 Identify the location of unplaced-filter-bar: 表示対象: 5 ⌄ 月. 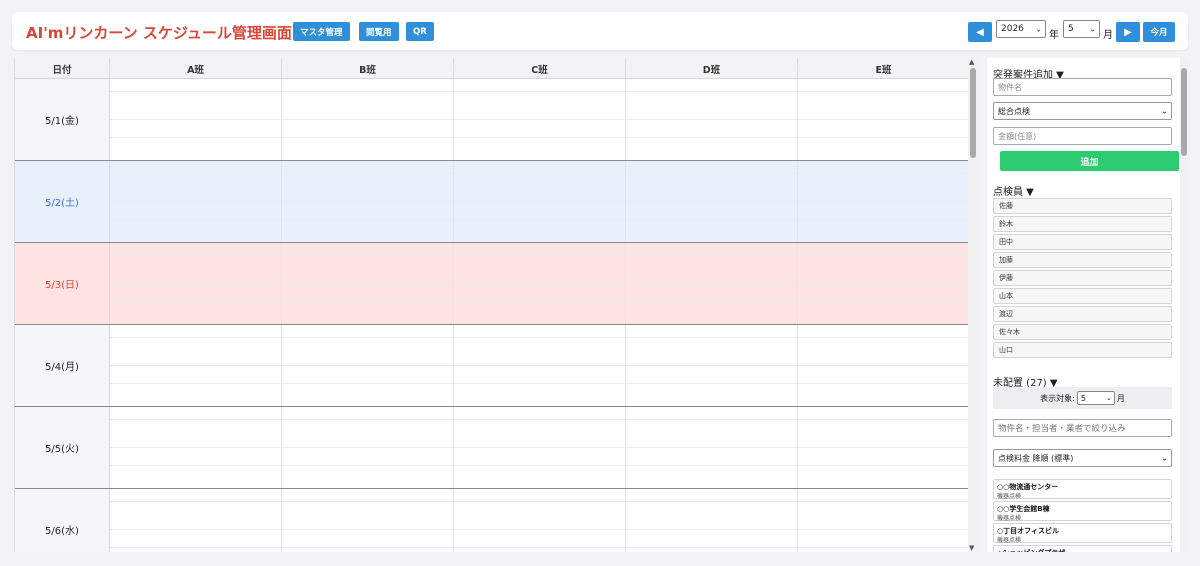
(1082, 398).